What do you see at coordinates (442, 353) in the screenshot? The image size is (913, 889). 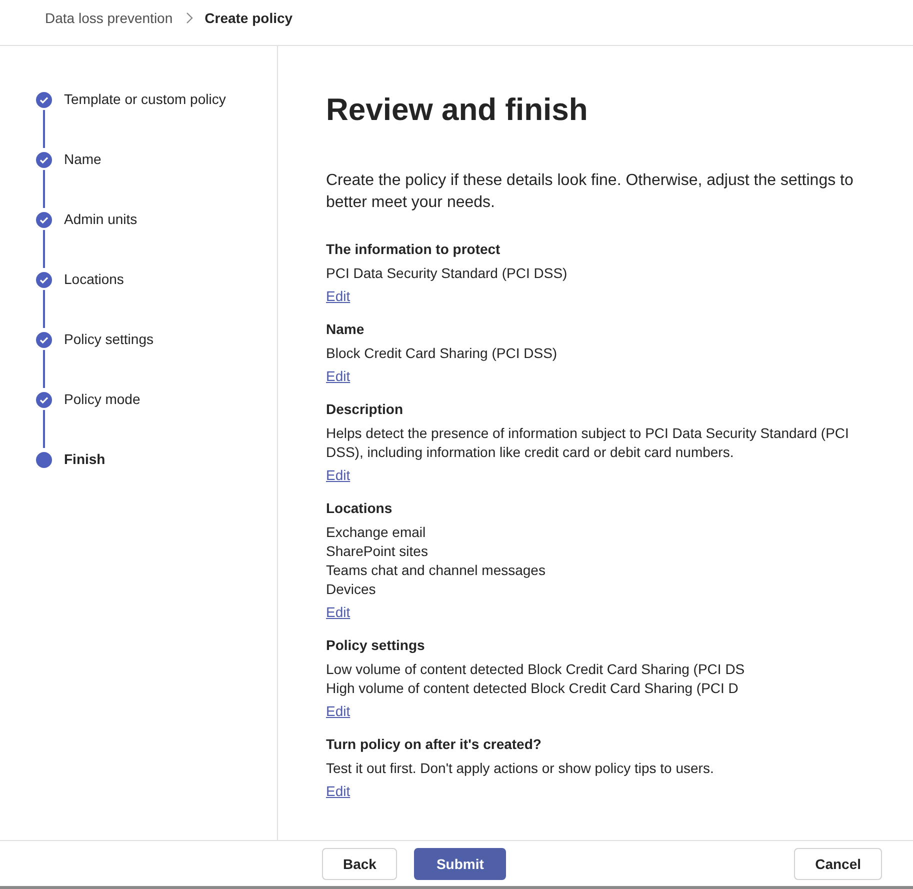 I see `section-value: Block Credit Card Sharing (PCI DSS)` at bounding box center [442, 353].